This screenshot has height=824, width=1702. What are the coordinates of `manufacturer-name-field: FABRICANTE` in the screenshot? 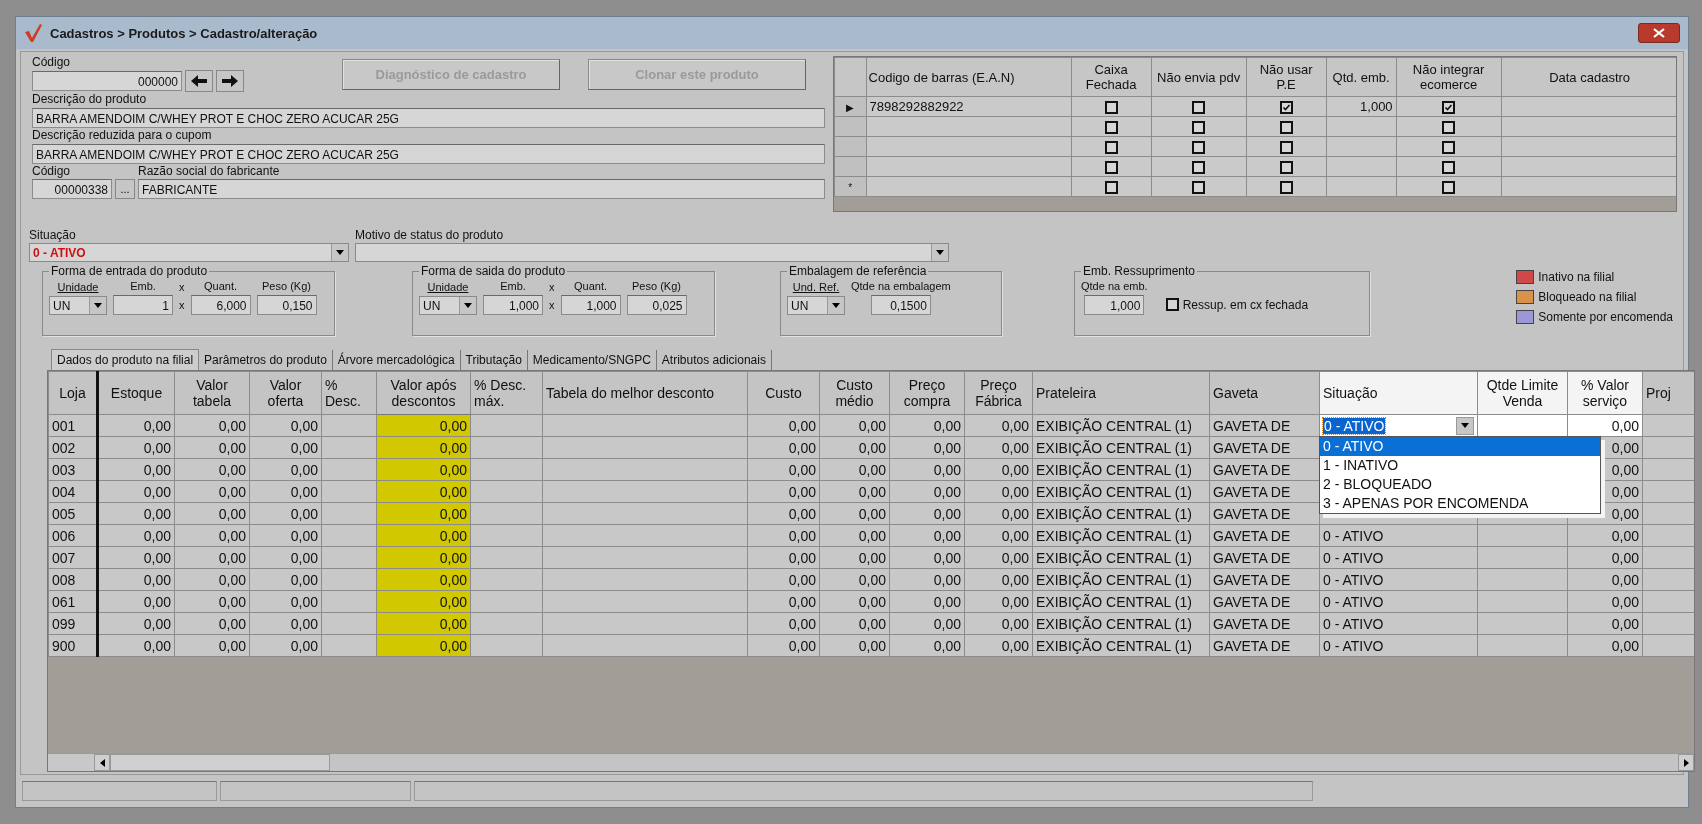 It's located at (481, 189).